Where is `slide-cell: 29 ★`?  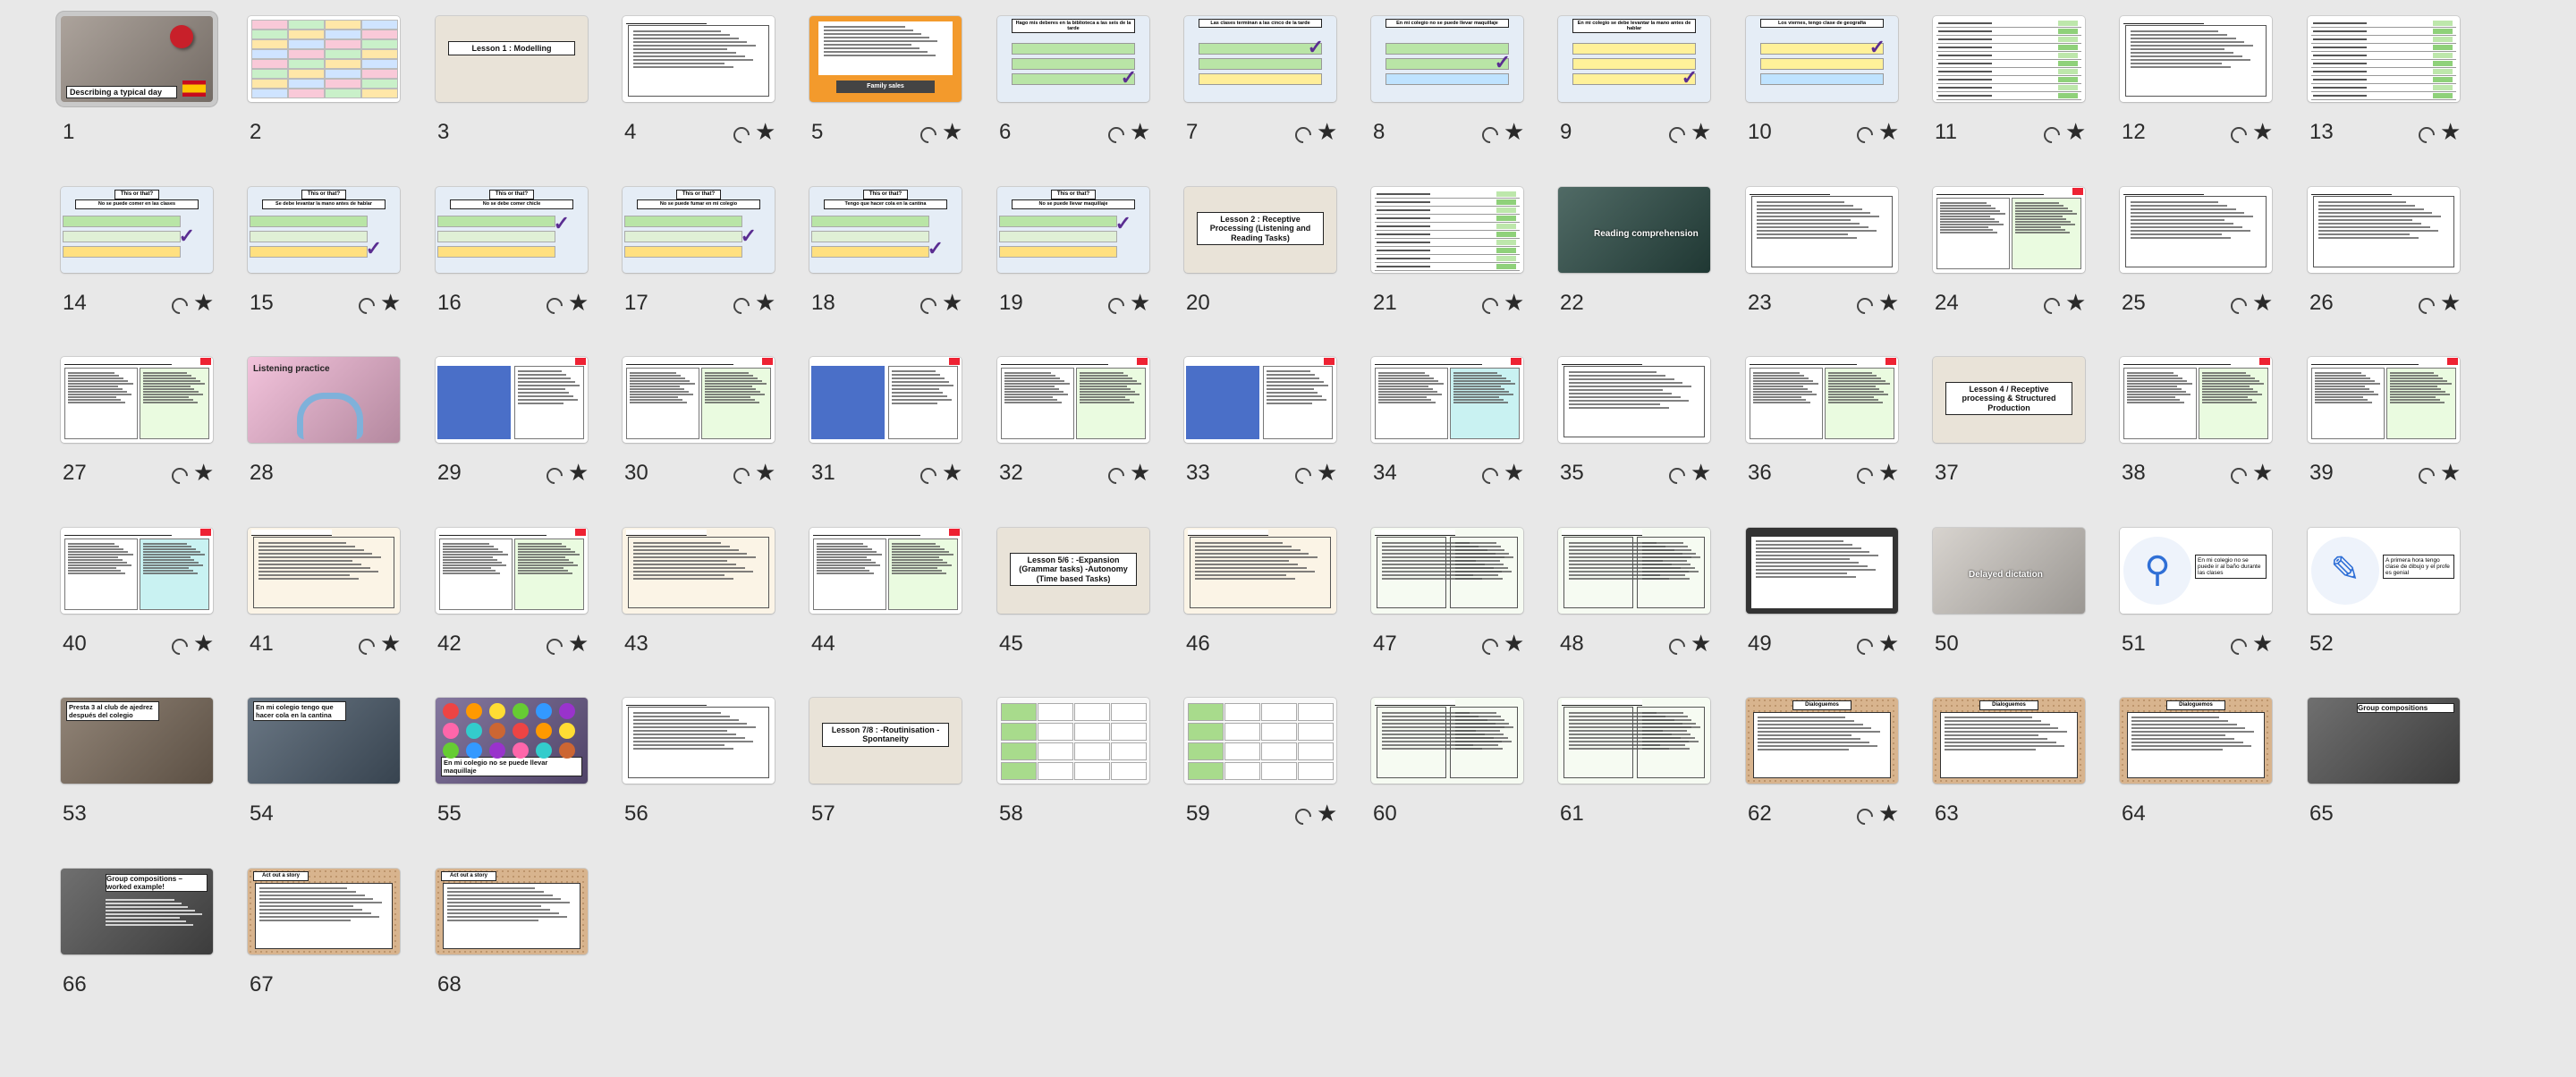
slide-cell: 29 ★ is located at coordinates (512, 424).